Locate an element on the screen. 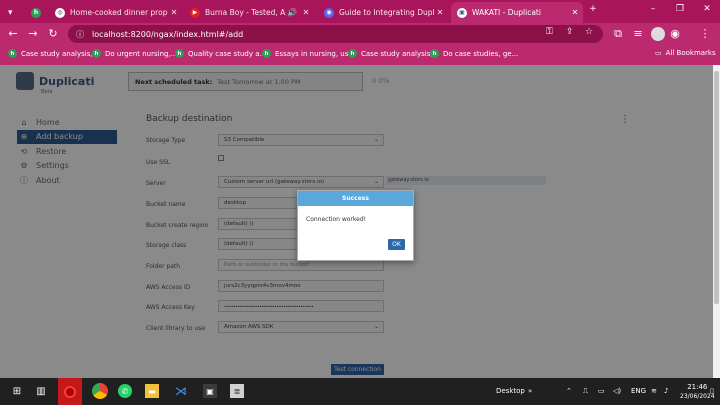 The width and height of the screenshot is (720, 405). file-explorer-icon: ▬ is located at coordinates (152, 391).